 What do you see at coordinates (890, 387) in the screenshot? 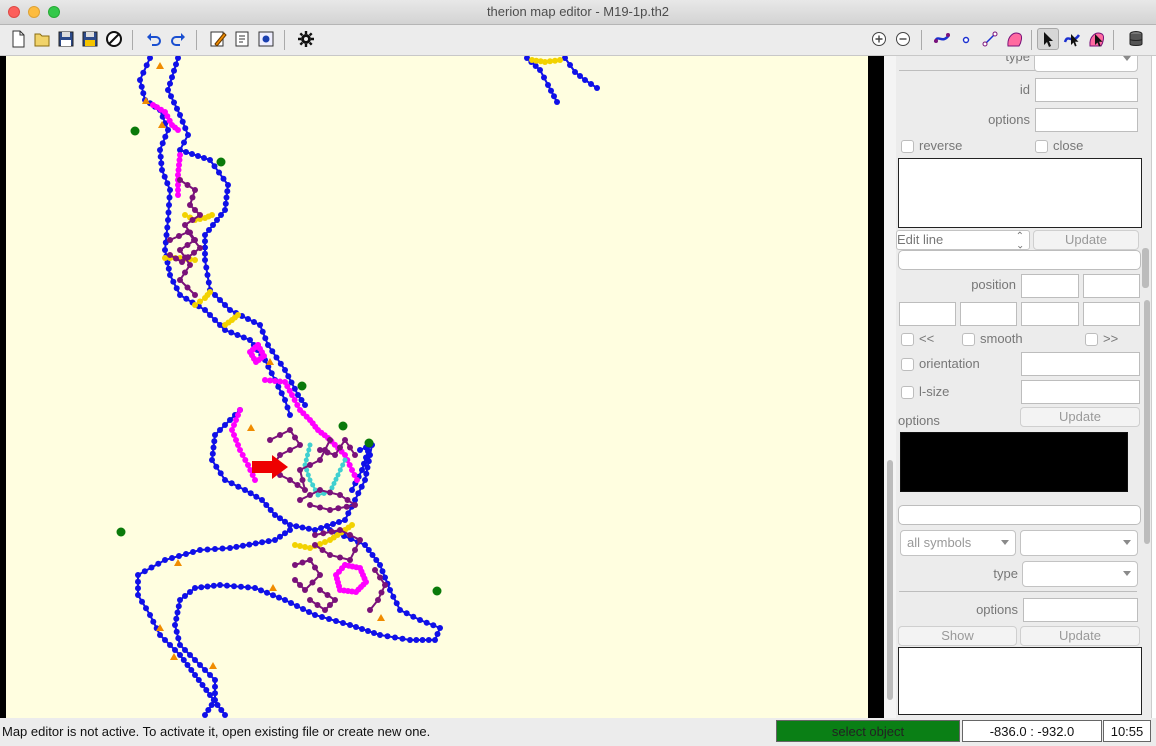
I see `vertical-scrollbar` at bounding box center [890, 387].